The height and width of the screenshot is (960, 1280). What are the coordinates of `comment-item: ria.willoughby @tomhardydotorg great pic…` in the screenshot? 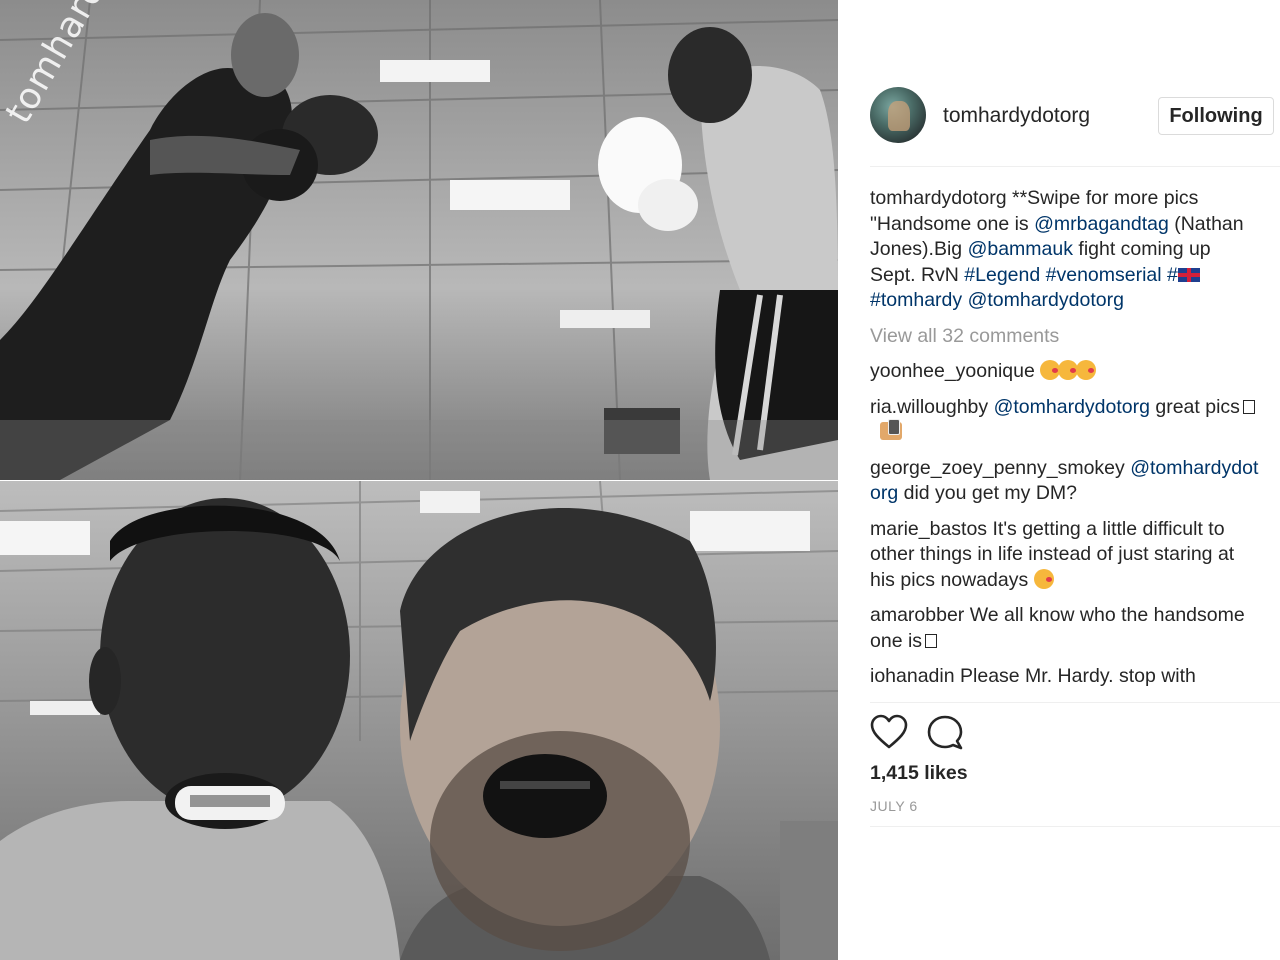 It's located at (1065, 420).